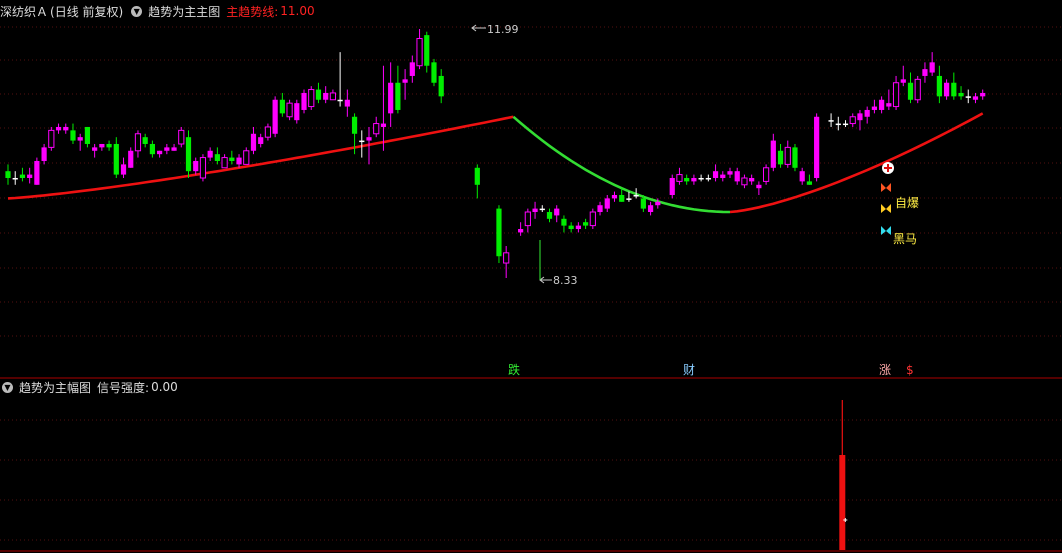 This screenshot has height=553, width=1062. I want to click on marker-dollar: $, so click(910, 370).